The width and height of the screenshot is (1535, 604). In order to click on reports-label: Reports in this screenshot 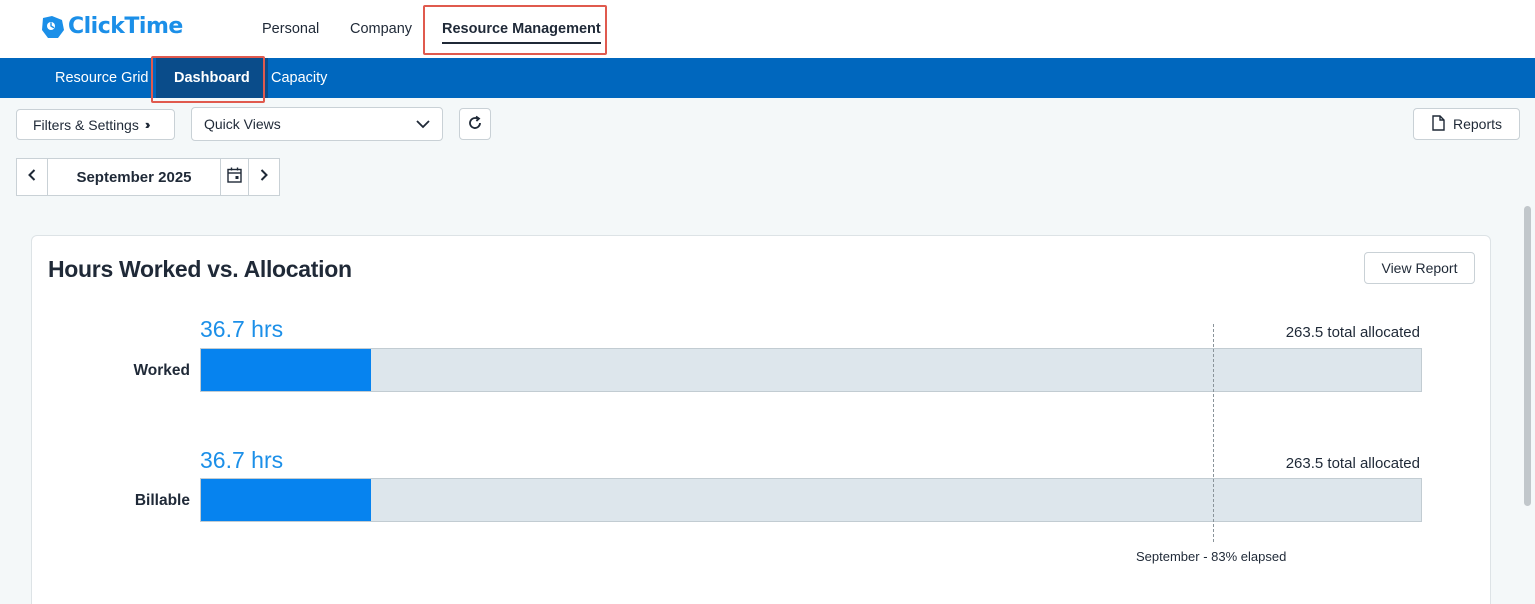, I will do `click(1478, 124)`.